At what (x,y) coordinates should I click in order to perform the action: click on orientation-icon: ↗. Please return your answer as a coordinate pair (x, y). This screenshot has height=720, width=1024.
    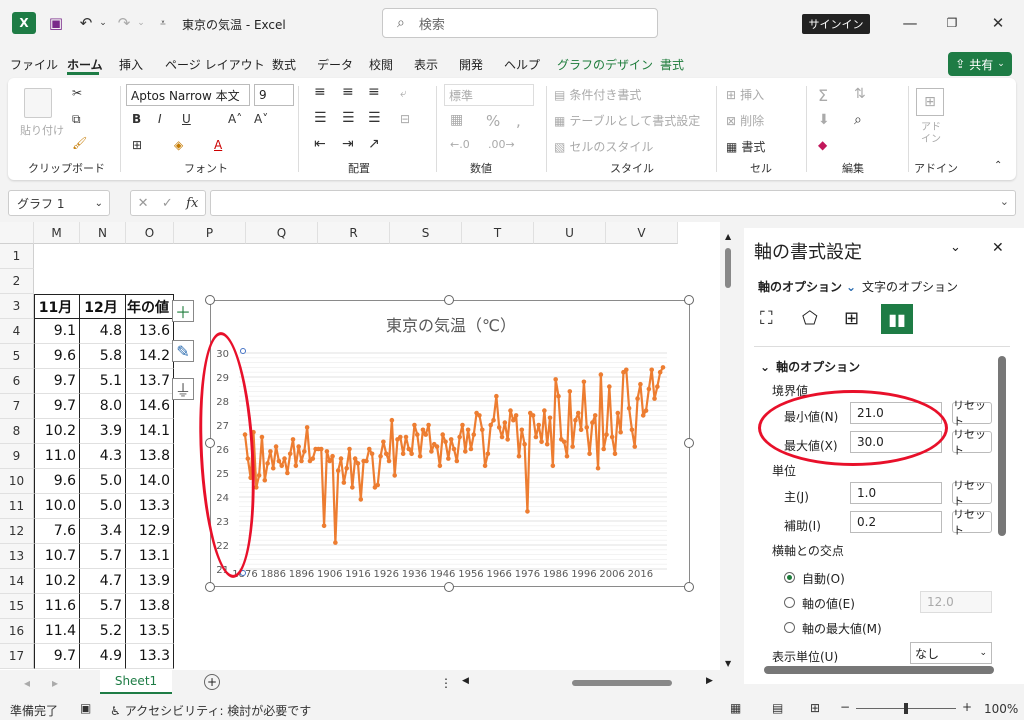
    Looking at the image, I should click on (374, 144).